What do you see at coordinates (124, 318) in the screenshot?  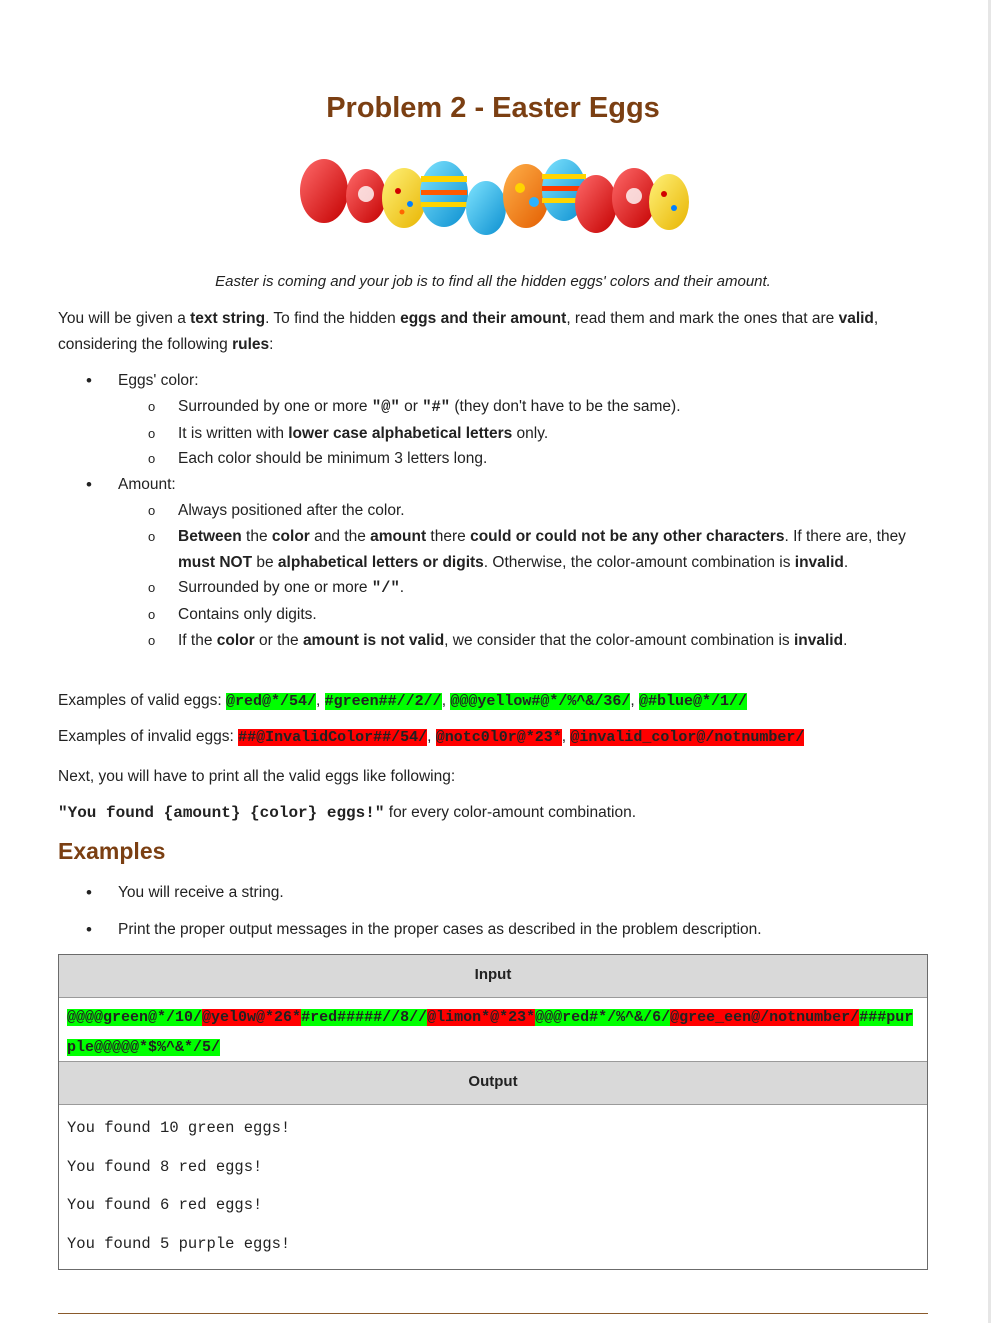 I see `text: You will be given a` at bounding box center [124, 318].